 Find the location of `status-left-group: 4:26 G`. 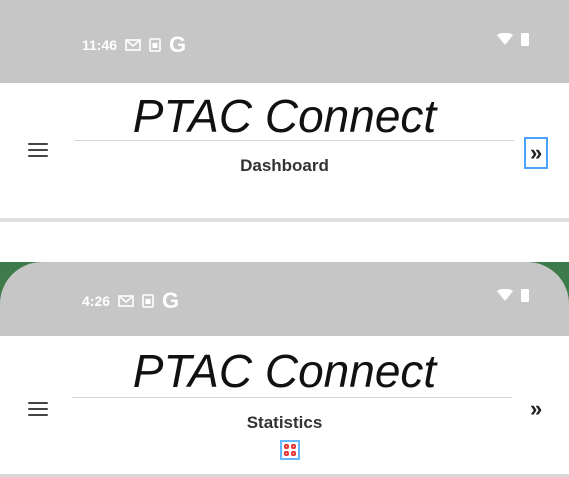

status-left-group: 4:26 G is located at coordinates (130, 301).